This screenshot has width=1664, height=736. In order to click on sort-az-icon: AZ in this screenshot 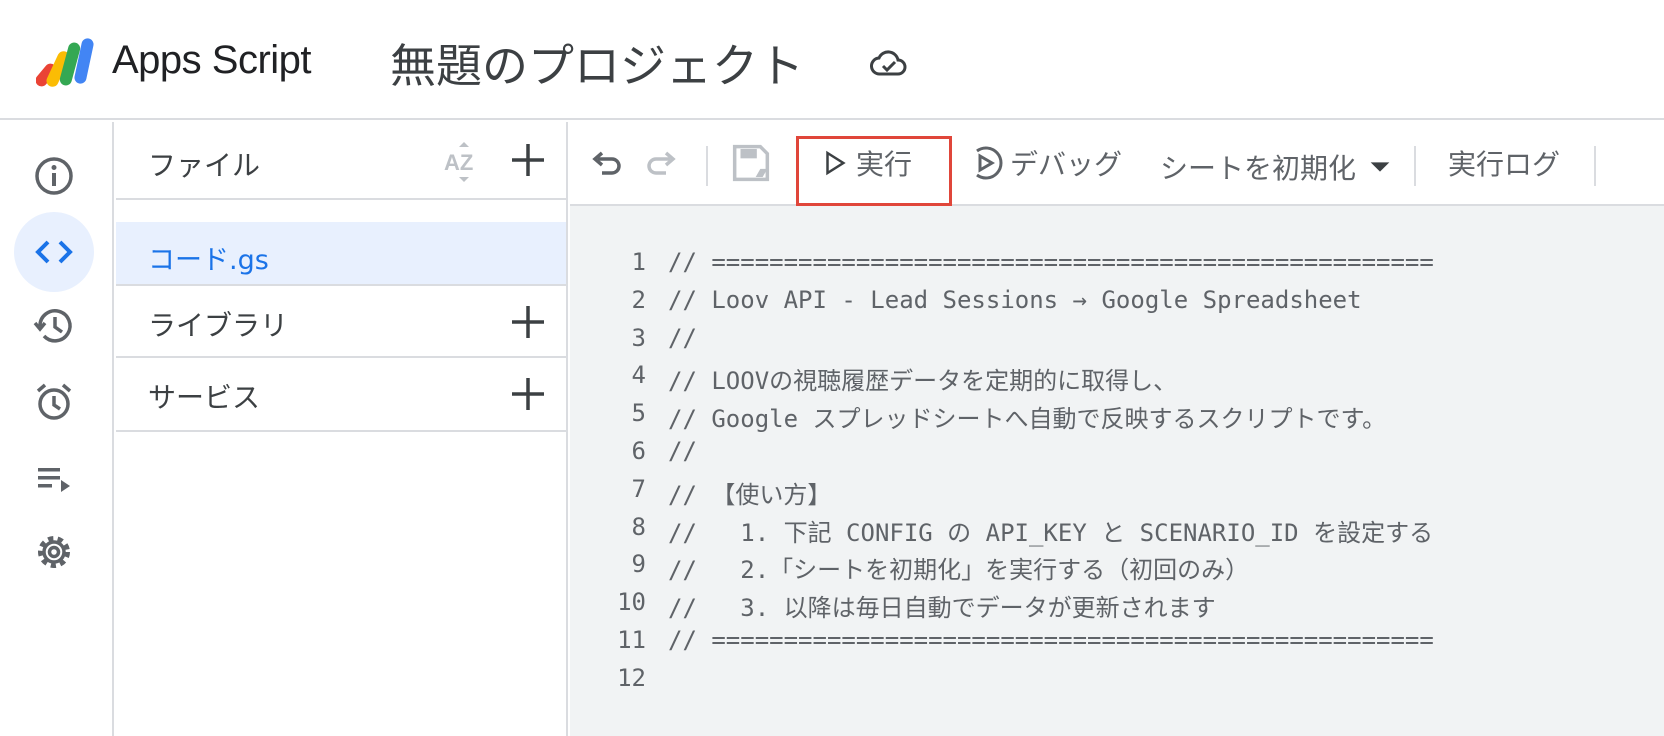, I will do `click(464, 162)`.